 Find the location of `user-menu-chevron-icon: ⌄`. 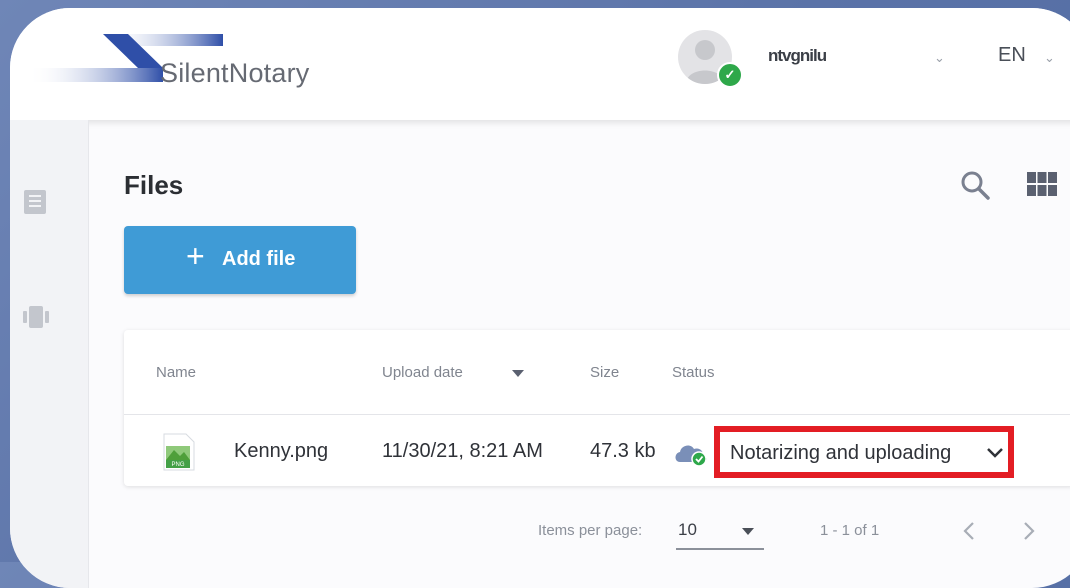

user-menu-chevron-icon: ⌄ is located at coordinates (939, 58).